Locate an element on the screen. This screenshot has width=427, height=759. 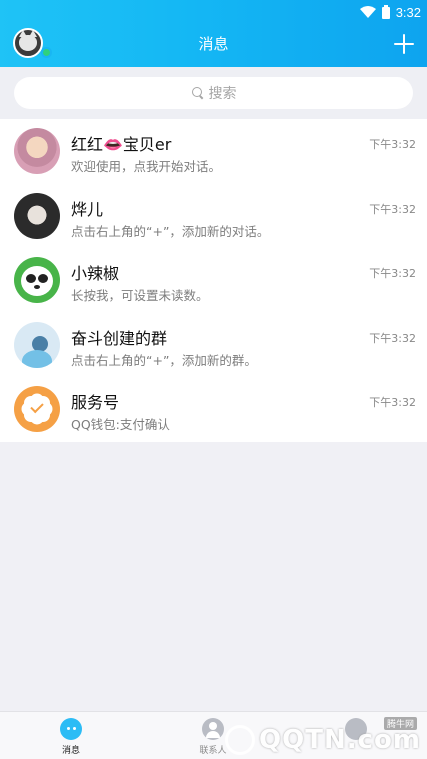
conversation-item: 奋斗创建的群 点击右上角的“+”，添加新的群。 下午3:32 is located at coordinates (213, 345).